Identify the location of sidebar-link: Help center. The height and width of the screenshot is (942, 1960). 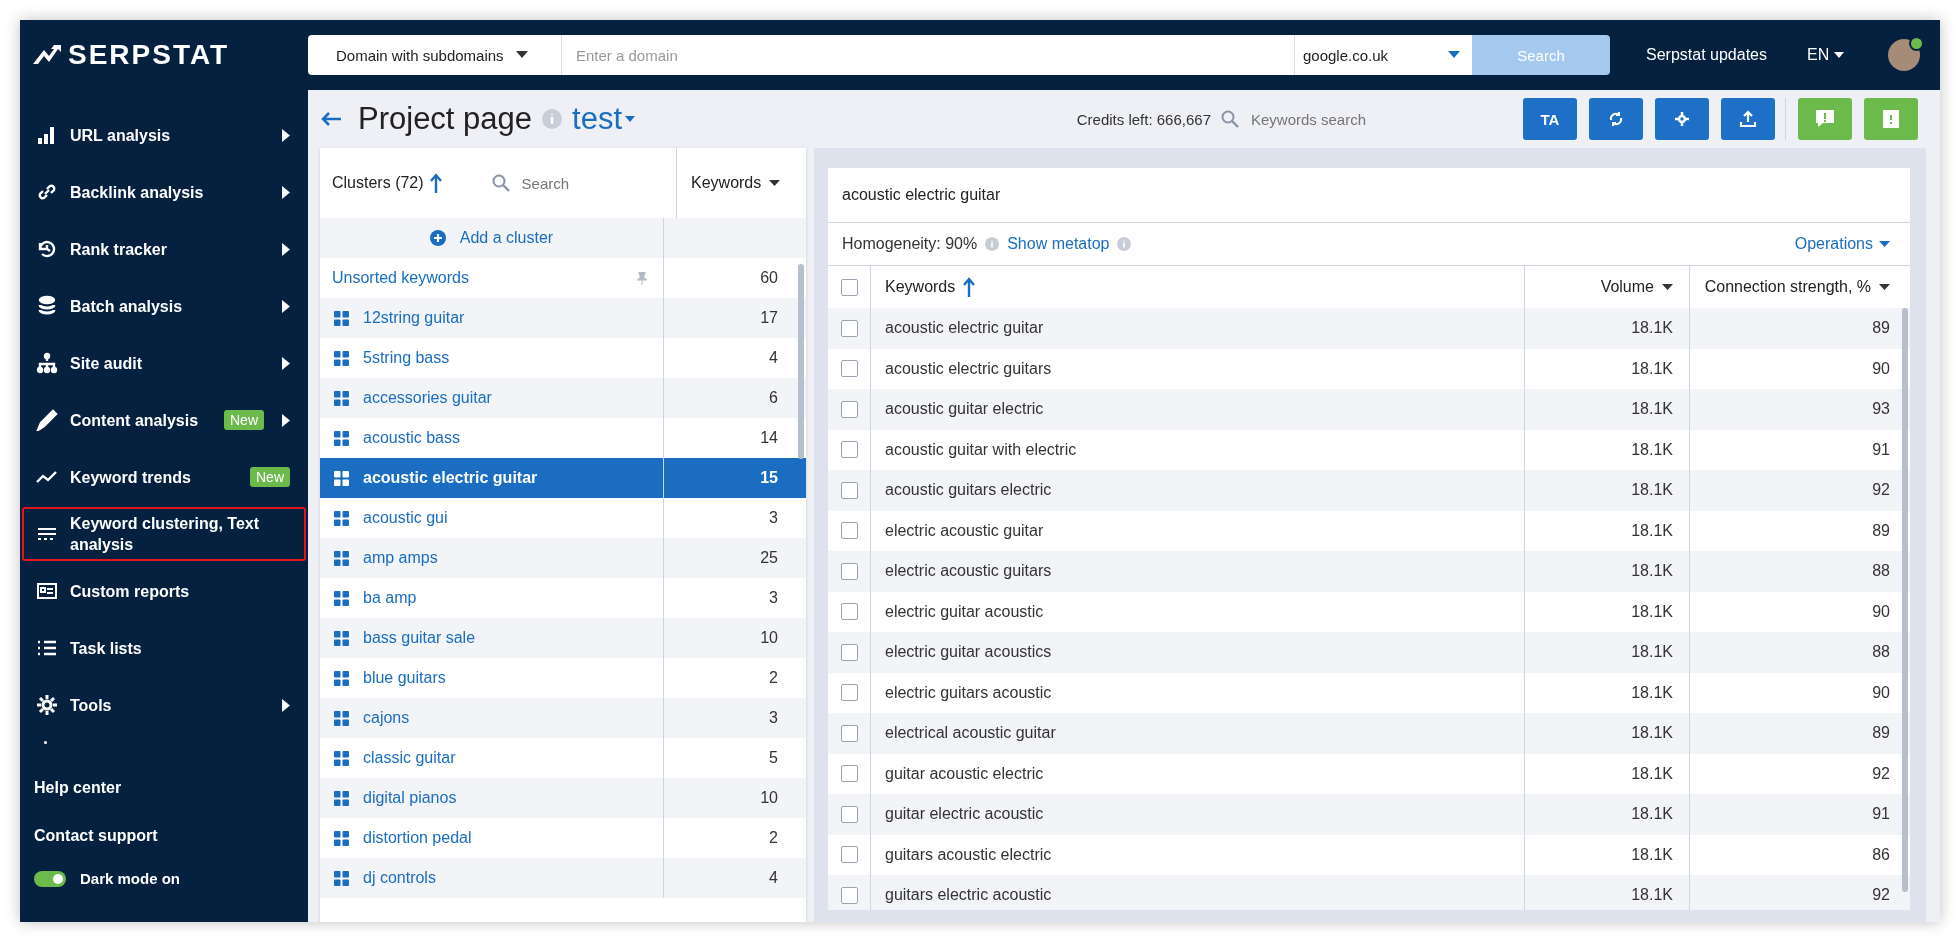
(164, 788).